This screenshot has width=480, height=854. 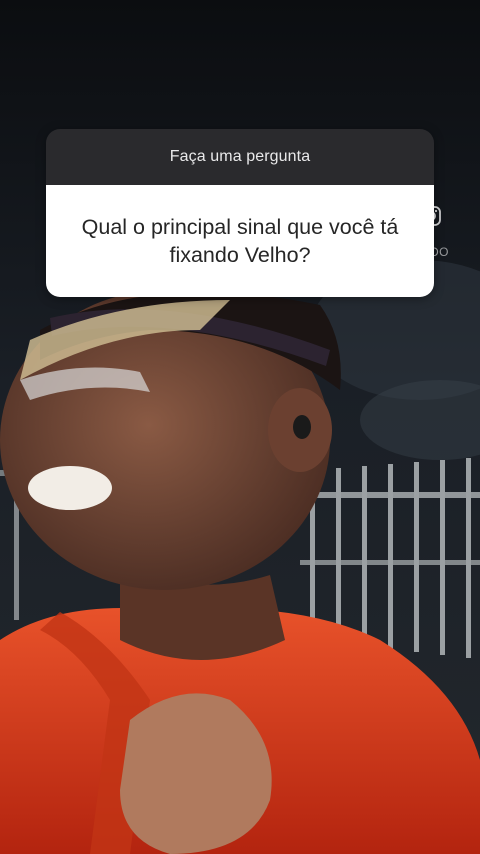 What do you see at coordinates (431, 216) in the screenshot?
I see `instagram-icon` at bounding box center [431, 216].